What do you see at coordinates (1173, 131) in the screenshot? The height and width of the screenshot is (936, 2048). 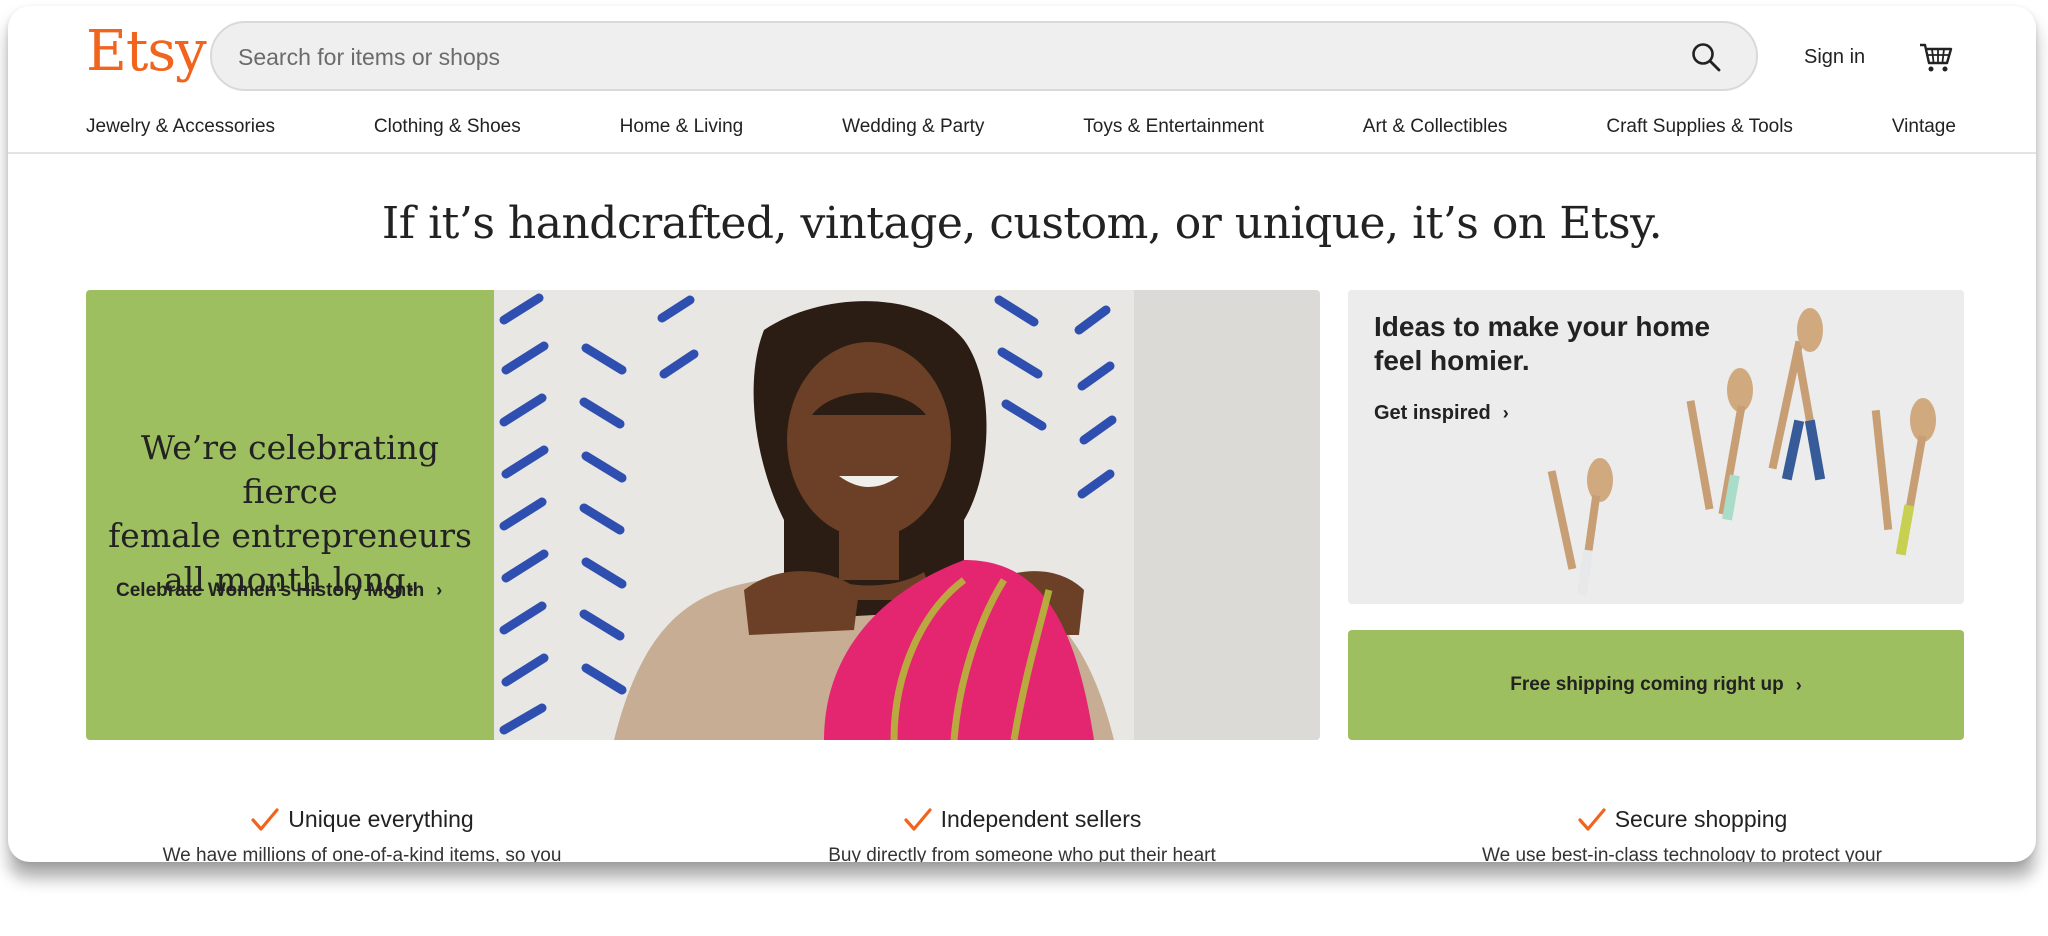 I see `category-toys: Toys & Entertainment` at bounding box center [1173, 131].